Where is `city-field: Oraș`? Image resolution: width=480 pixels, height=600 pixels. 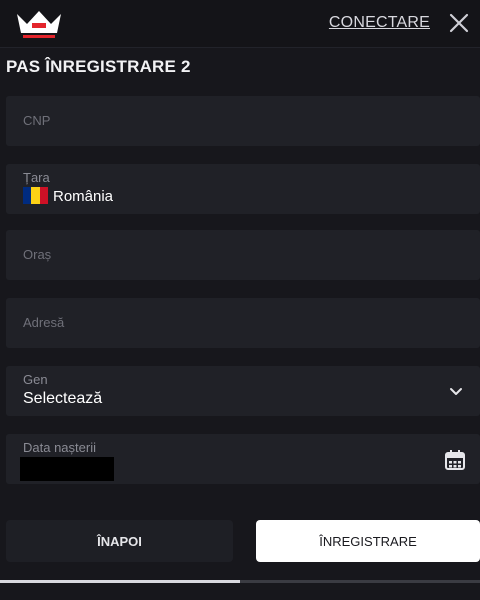
city-field: Oraș is located at coordinates (243, 255).